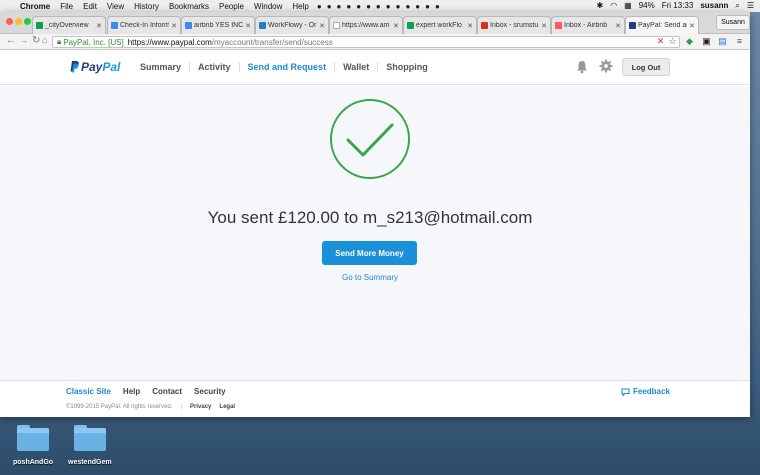 This screenshot has height=475, width=760. What do you see at coordinates (733, 22) in the screenshot?
I see `profile-button: Susann` at bounding box center [733, 22].